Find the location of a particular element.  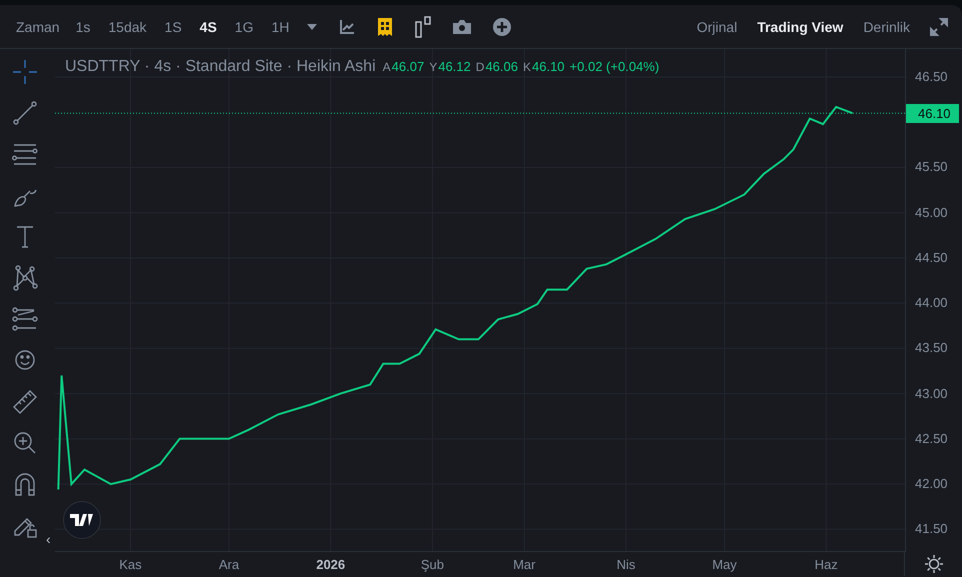

ohlc-value: A46.07 is located at coordinates (403, 66).